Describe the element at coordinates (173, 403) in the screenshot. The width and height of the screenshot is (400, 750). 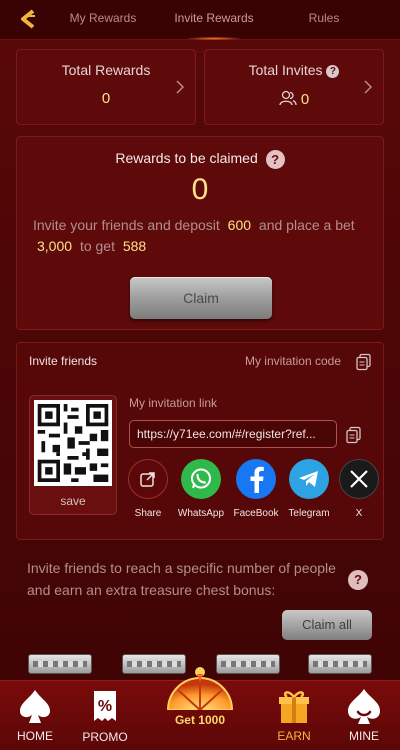
I see `invitation-link-label: My invitation link` at that location.